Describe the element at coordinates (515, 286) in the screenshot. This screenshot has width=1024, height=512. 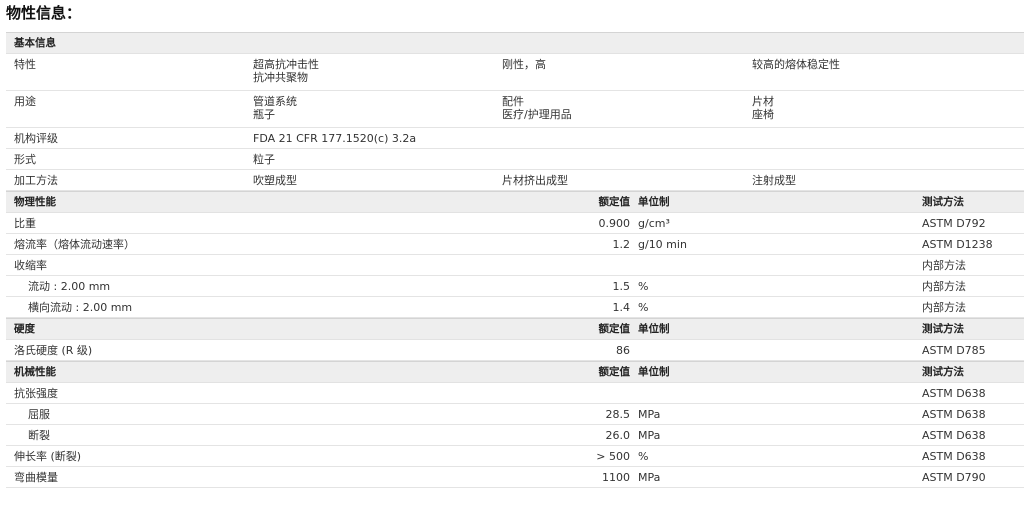
I see `table-row: 流动 : 2.00 mm 1.5 % 内部方法` at that location.